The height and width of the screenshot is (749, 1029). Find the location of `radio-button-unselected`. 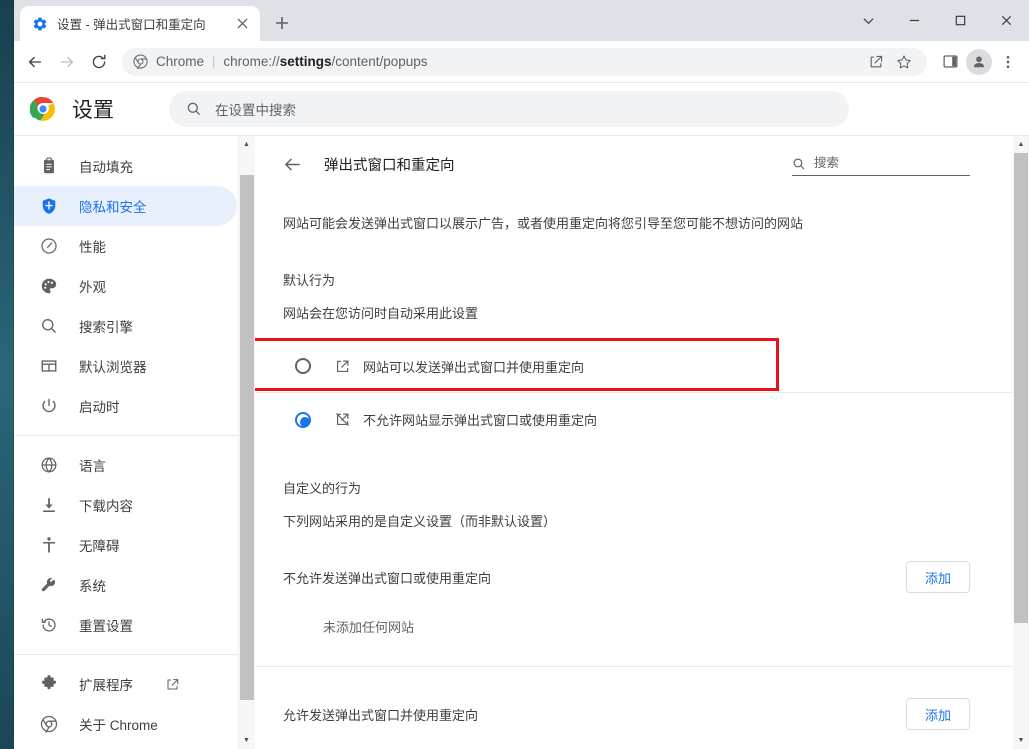

radio-button-unselected is located at coordinates (303, 366).